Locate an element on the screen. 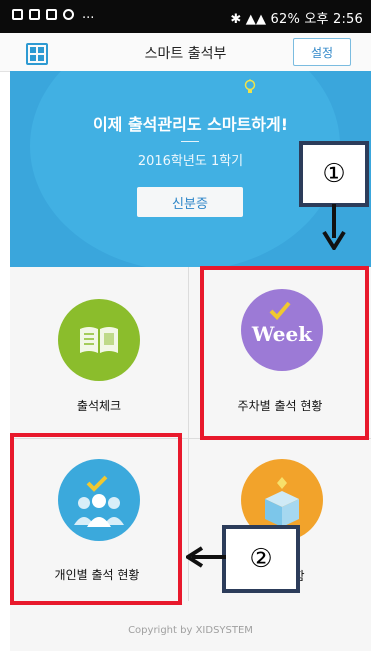  down-arrow-icon is located at coordinates (334, 227).